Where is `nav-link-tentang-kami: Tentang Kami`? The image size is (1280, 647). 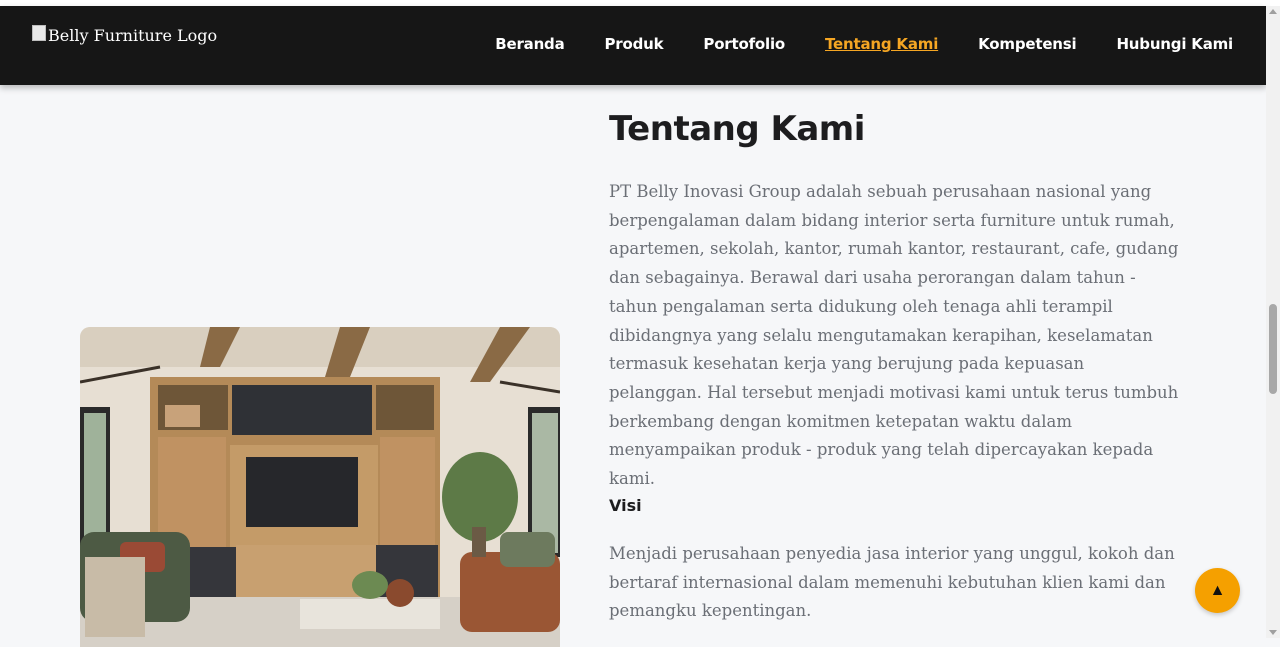
nav-link-tentang-kami: Tentang Kami is located at coordinates (881, 44).